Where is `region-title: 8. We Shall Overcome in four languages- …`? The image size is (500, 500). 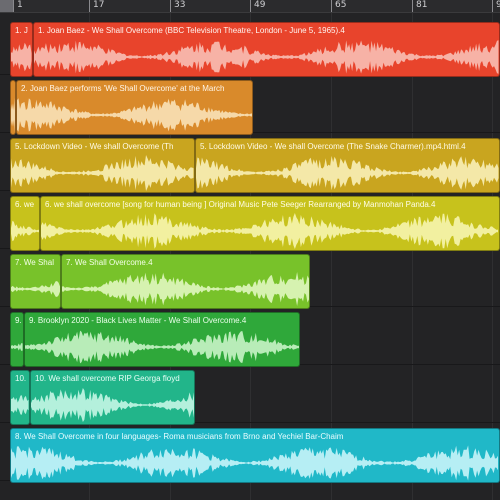
region-title: 8. We Shall Overcome in four languages- … is located at coordinates (179, 436).